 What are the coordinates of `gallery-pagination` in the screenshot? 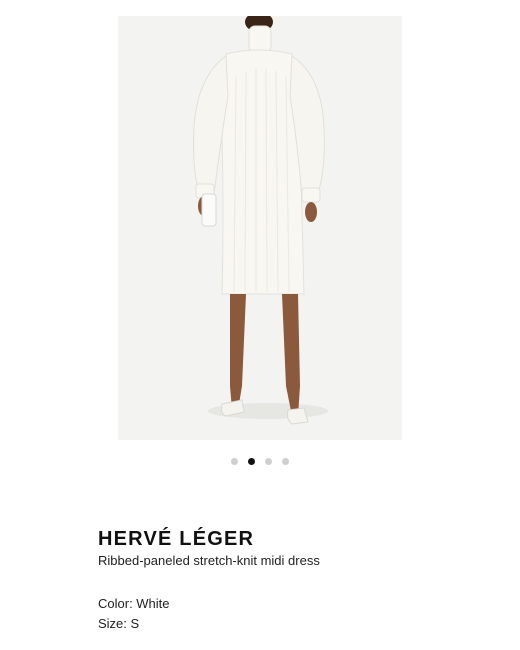 It's located at (260, 461).